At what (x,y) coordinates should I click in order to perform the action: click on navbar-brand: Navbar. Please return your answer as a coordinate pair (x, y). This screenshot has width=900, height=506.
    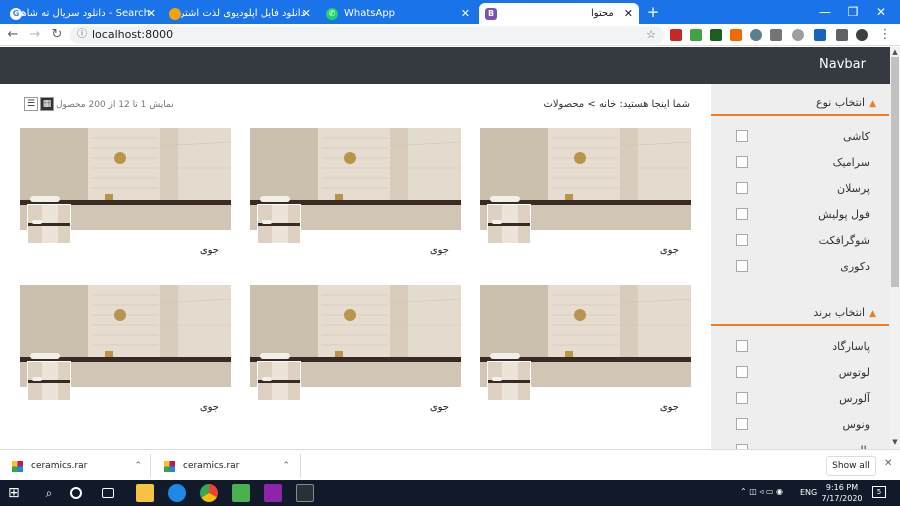
    Looking at the image, I should click on (842, 64).